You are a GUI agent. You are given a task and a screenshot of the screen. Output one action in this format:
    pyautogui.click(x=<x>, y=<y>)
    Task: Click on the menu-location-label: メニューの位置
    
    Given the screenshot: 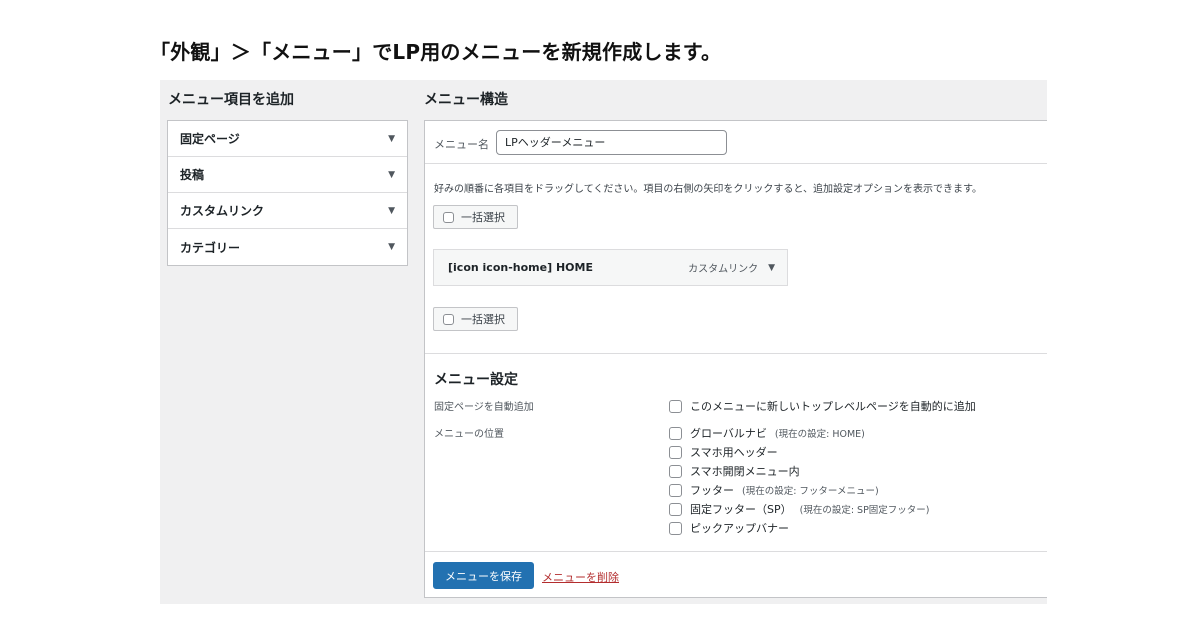 What is the action you would take?
    pyautogui.click(x=469, y=434)
    